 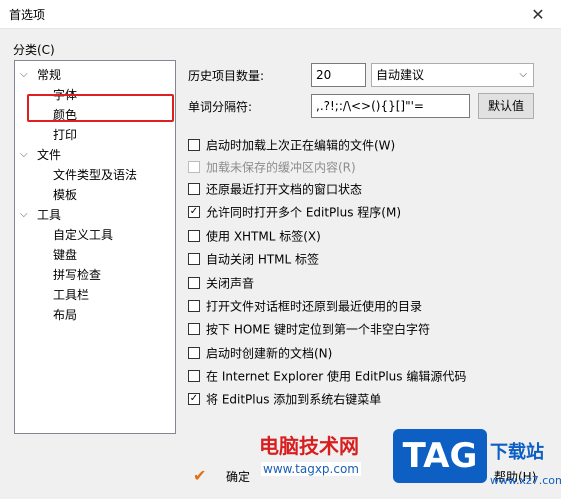 I want to click on option-label: 启动时创建新的文档(N), so click(x=269, y=353).